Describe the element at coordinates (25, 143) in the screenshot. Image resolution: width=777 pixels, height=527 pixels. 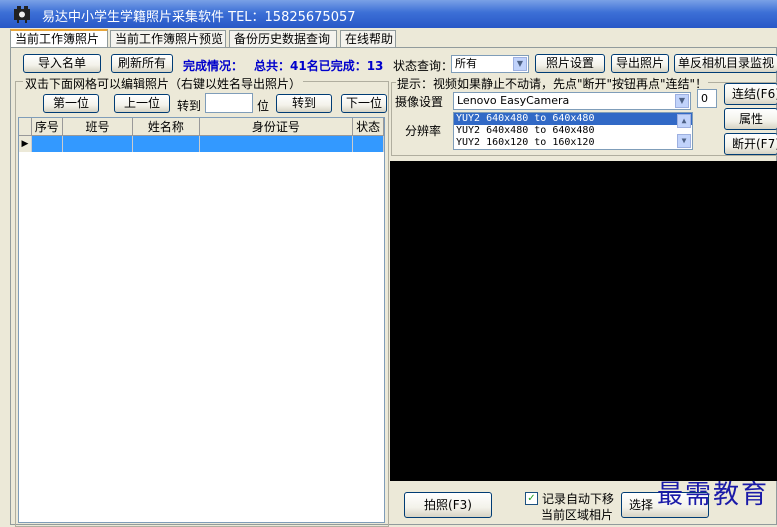
I see `row-pointer-icon: ▶` at that location.